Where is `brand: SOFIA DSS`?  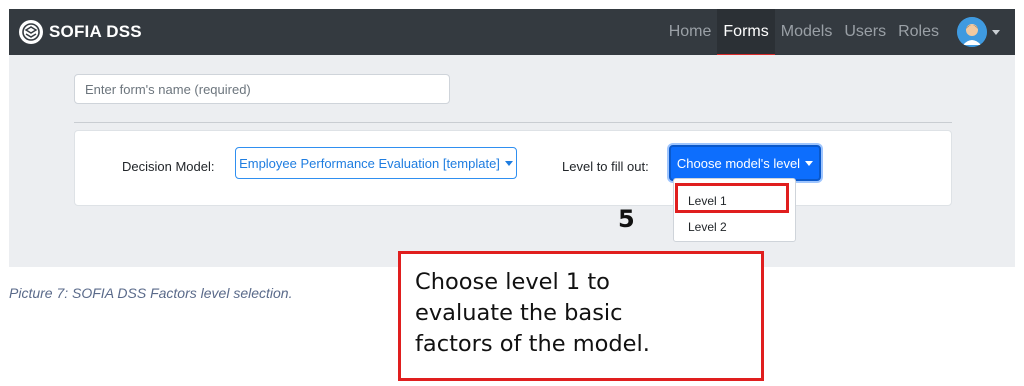
brand: SOFIA DSS is located at coordinates (80, 32).